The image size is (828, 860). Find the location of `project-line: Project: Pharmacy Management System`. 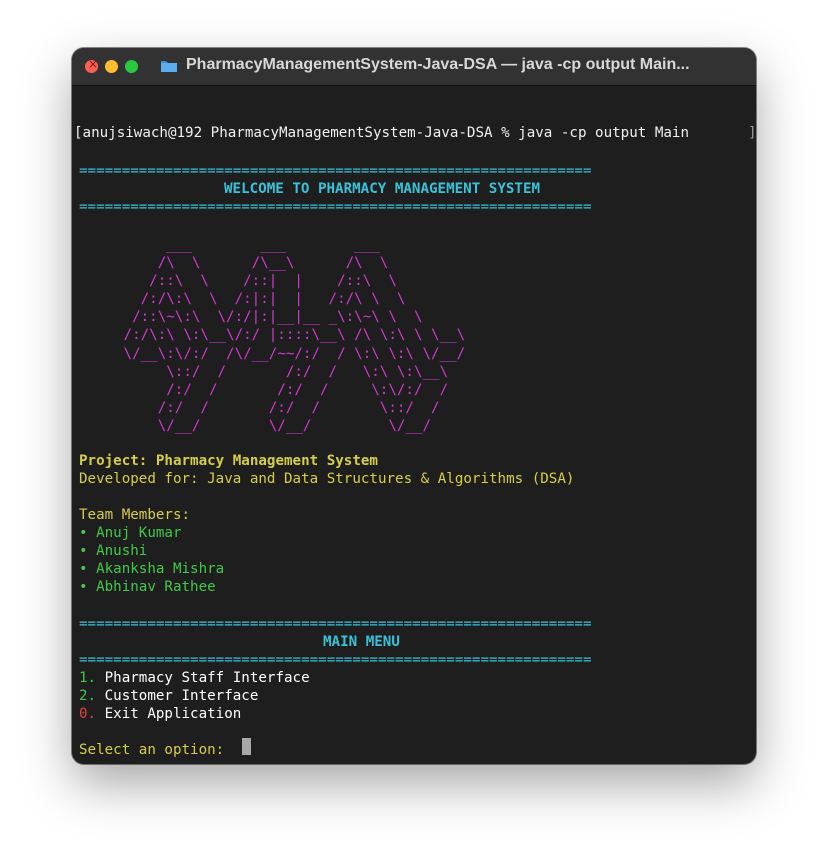

project-line: Project: Pharmacy Management System is located at coordinates (228, 461).